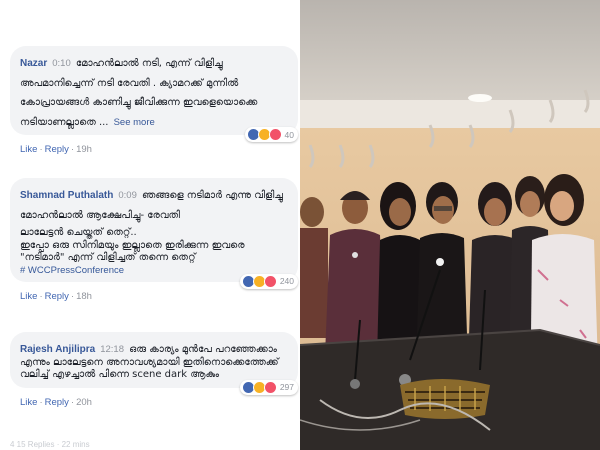  What do you see at coordinates (84, 402) in the screenshot?
I see `comment-age: 20h` at bounding box center [84, 402].